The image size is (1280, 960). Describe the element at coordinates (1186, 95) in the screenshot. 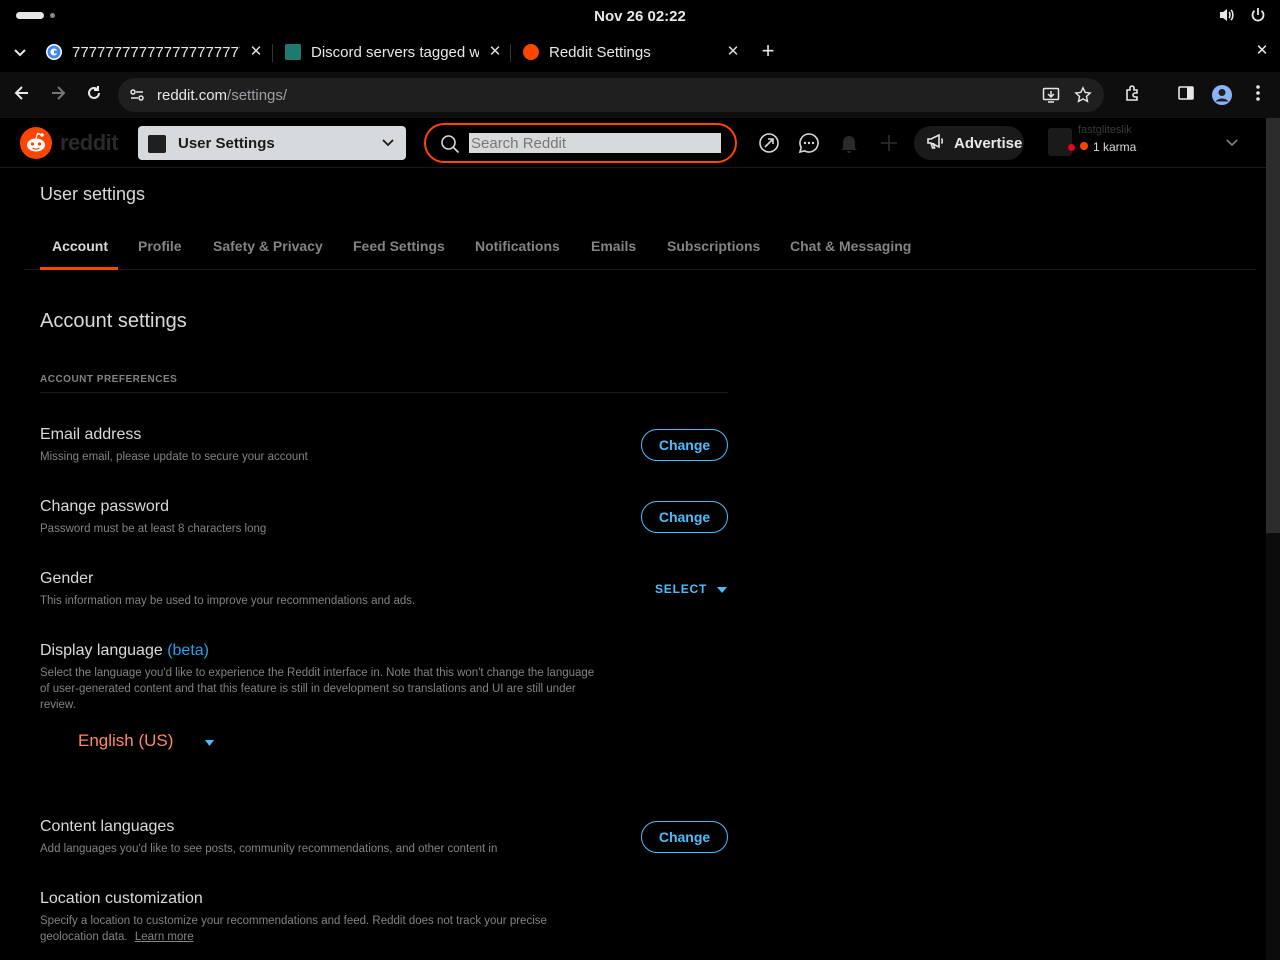

I see `side-panel-icon` at that location.